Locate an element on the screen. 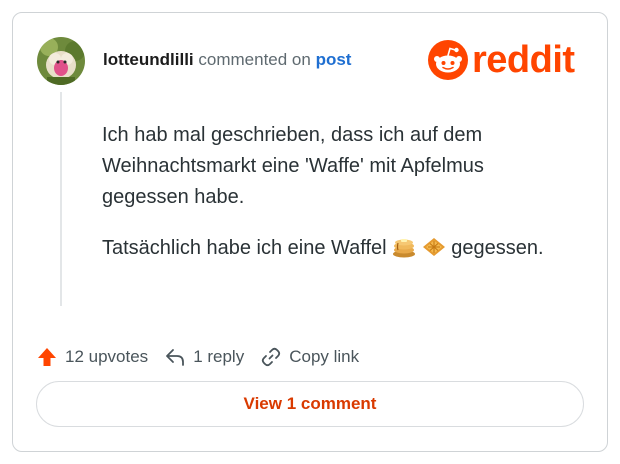  commented-on-text: commented on is located at coordinates (254, 59).